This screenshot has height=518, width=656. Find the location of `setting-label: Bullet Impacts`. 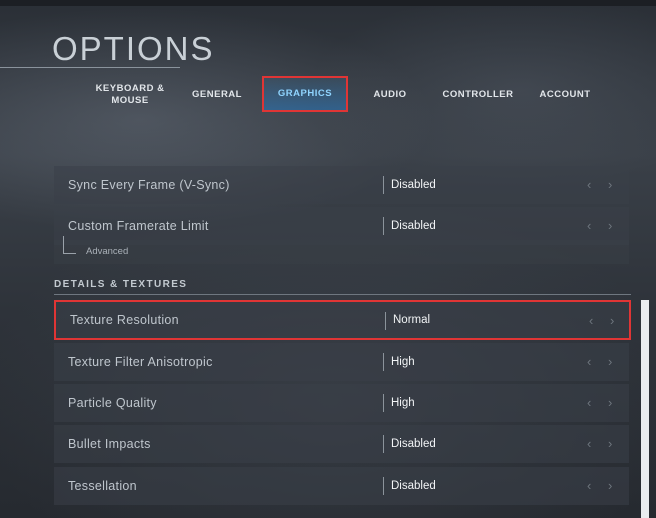

setting-label: Bullet Impacts is located at coordinates (109, 444).